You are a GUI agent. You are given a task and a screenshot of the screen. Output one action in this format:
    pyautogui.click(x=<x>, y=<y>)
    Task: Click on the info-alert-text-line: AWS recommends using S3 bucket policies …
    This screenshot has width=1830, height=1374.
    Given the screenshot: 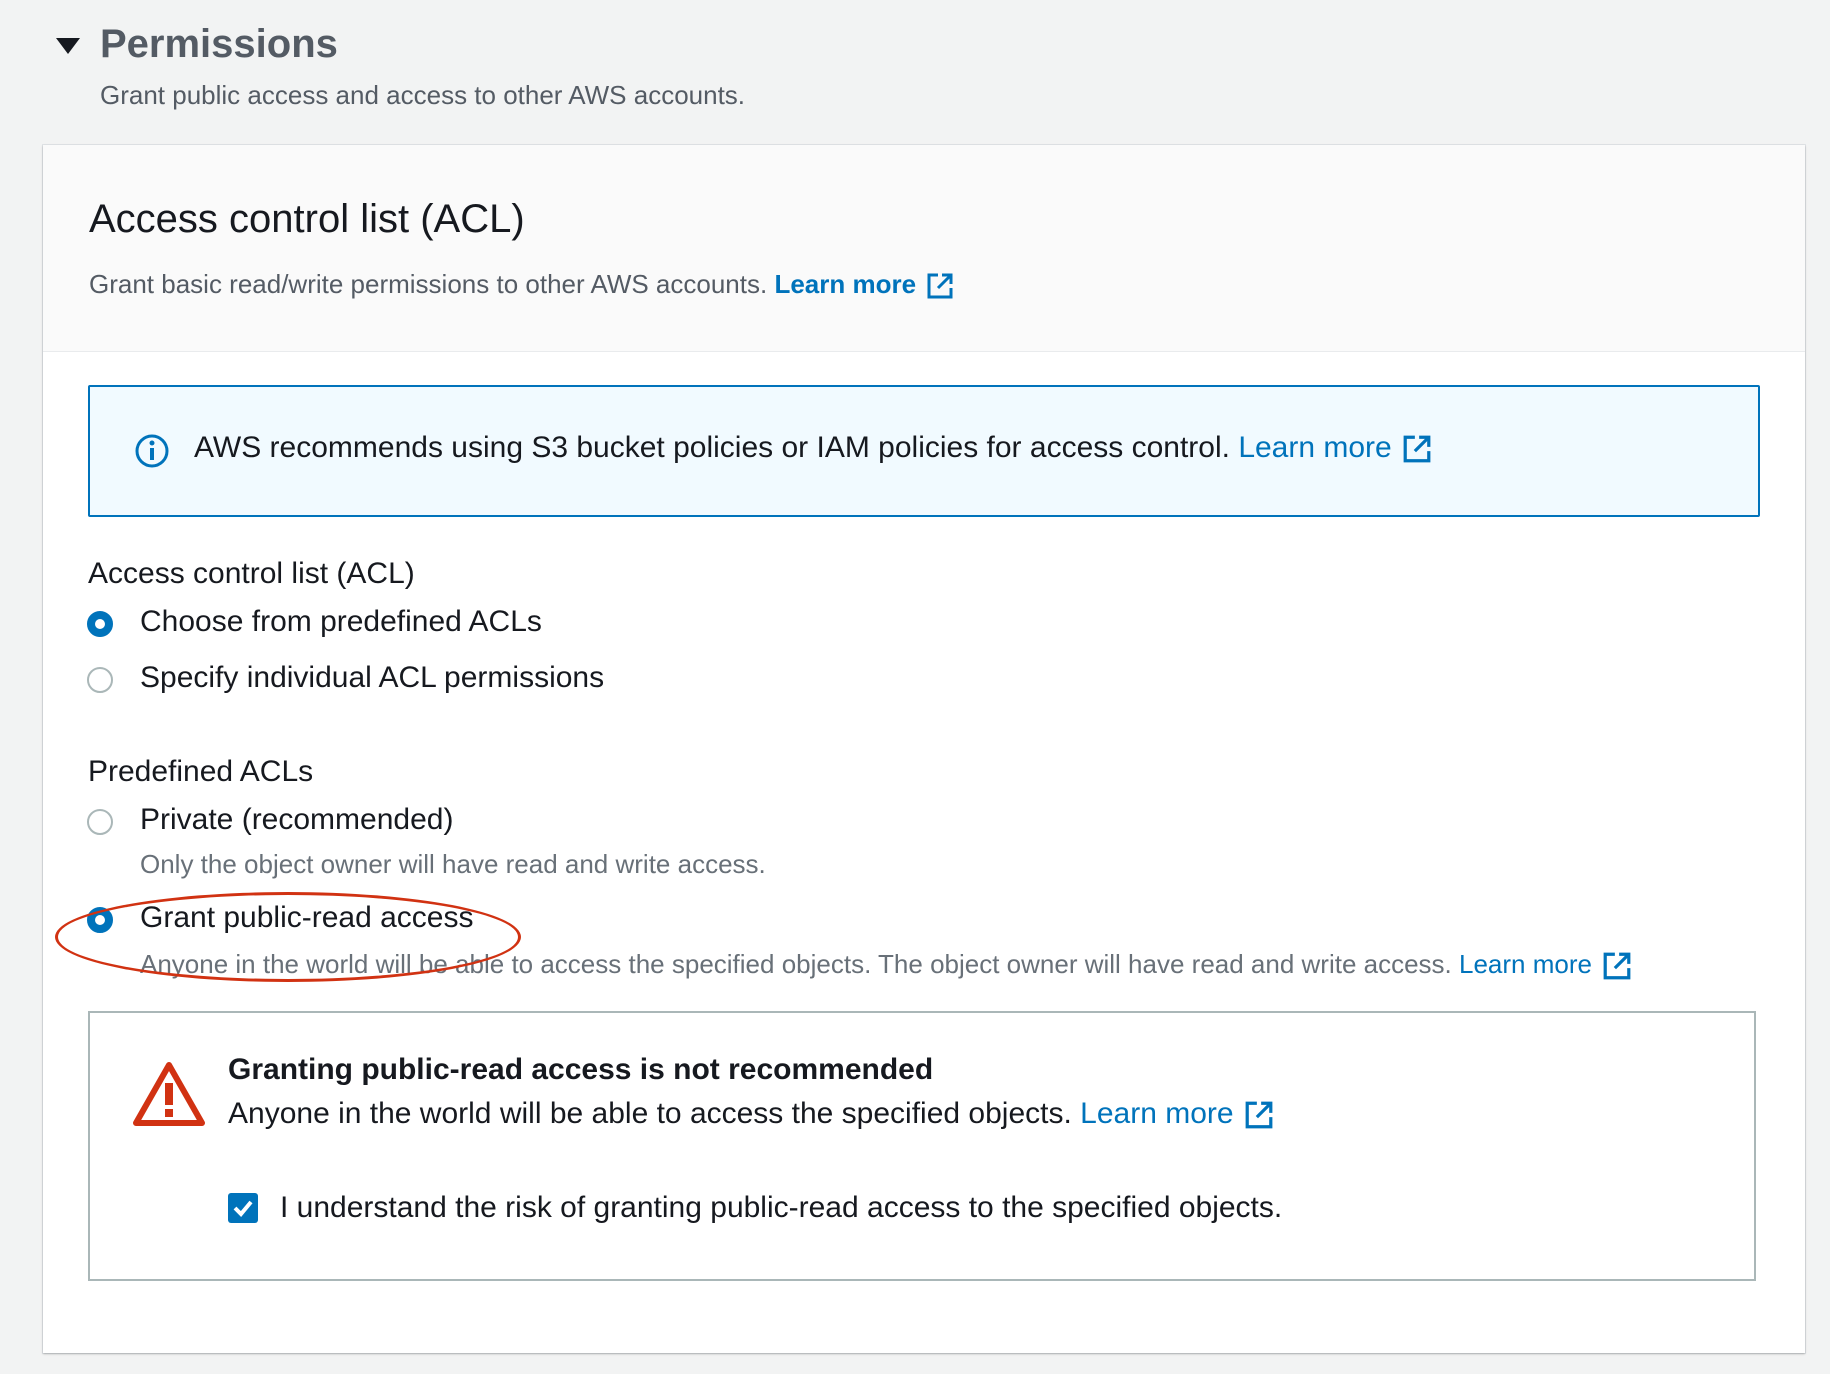 What is the action you would take?
    pyautogui.click(x=813, y=448)
    